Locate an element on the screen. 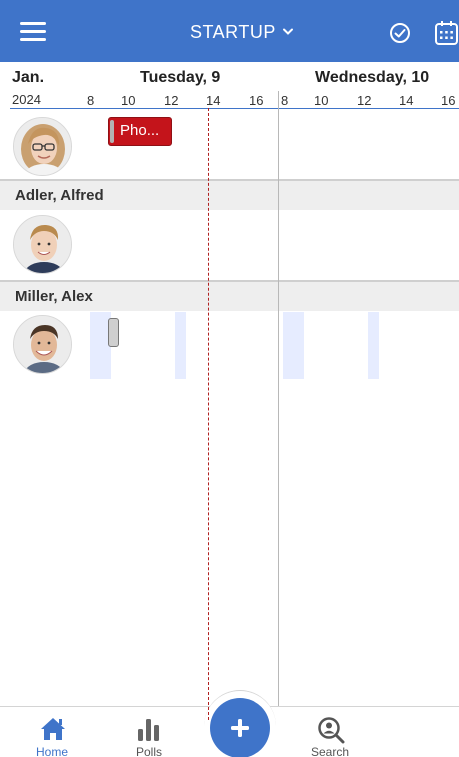 The height and width of the screenshot is (757, 459). add-button is located at coordinates (240, 727).